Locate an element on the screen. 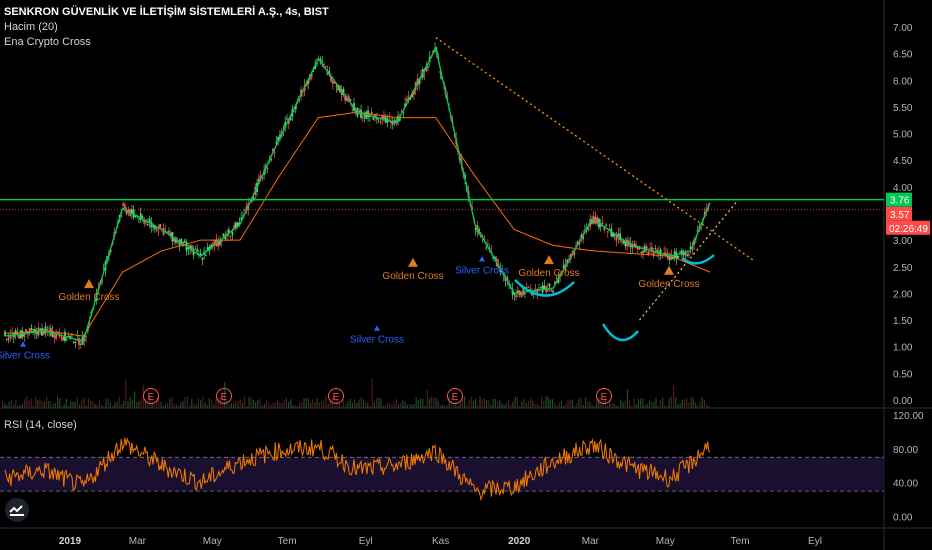 This screenshot has height=550, width=932. rsi-axis-tick-label: 40.00 is located at coordinates (905, 484).